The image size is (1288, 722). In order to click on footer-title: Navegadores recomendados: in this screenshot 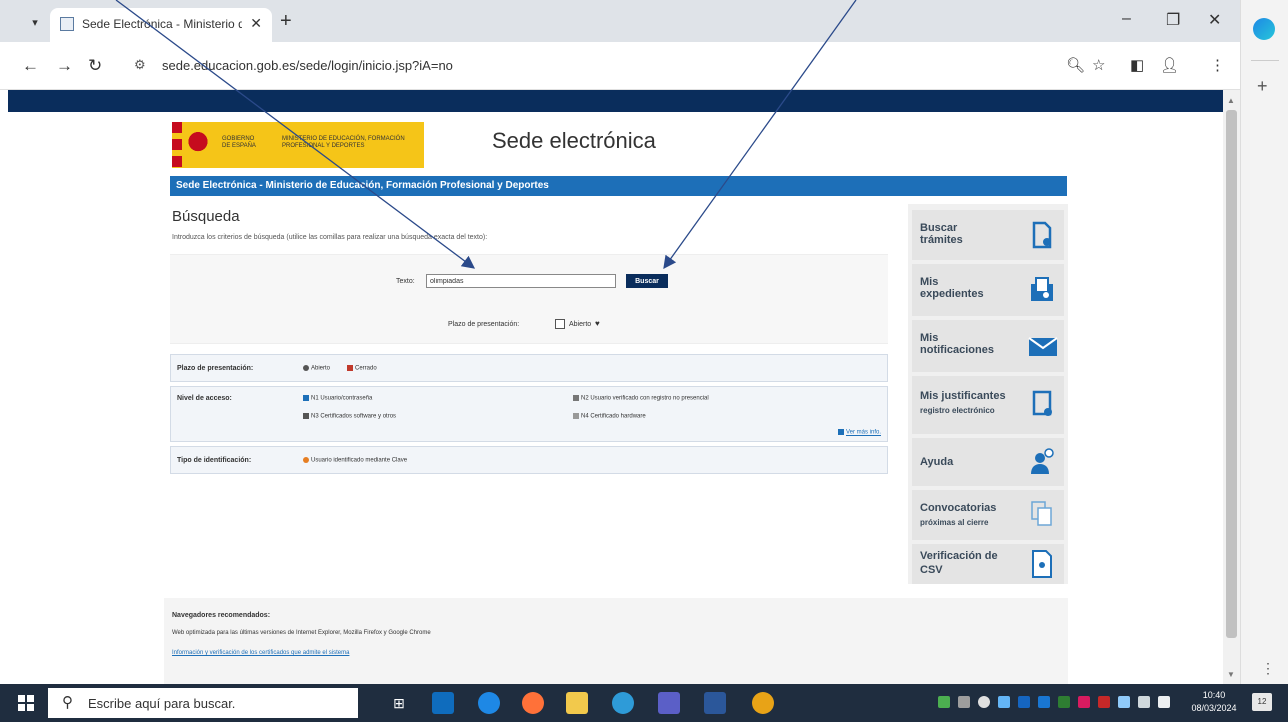, I will do `click(221, 615)`.